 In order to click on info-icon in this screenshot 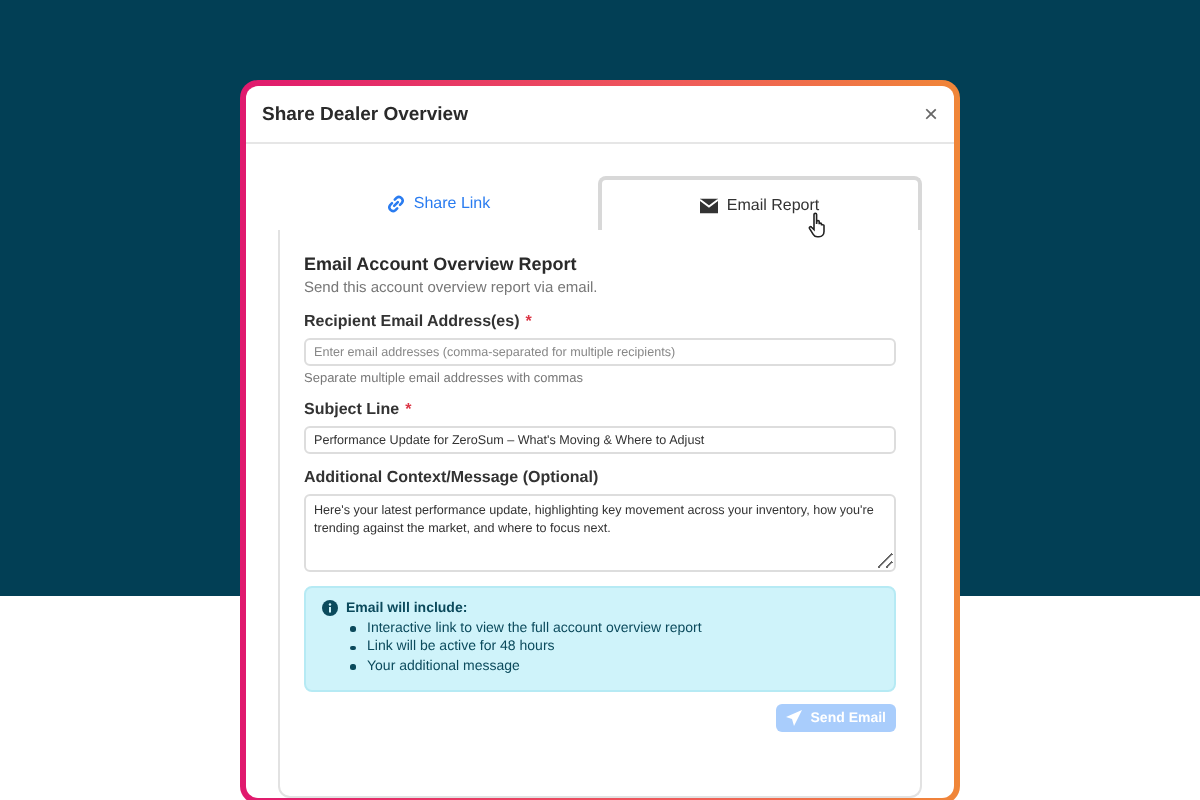, I will do `click(330, 608)`.